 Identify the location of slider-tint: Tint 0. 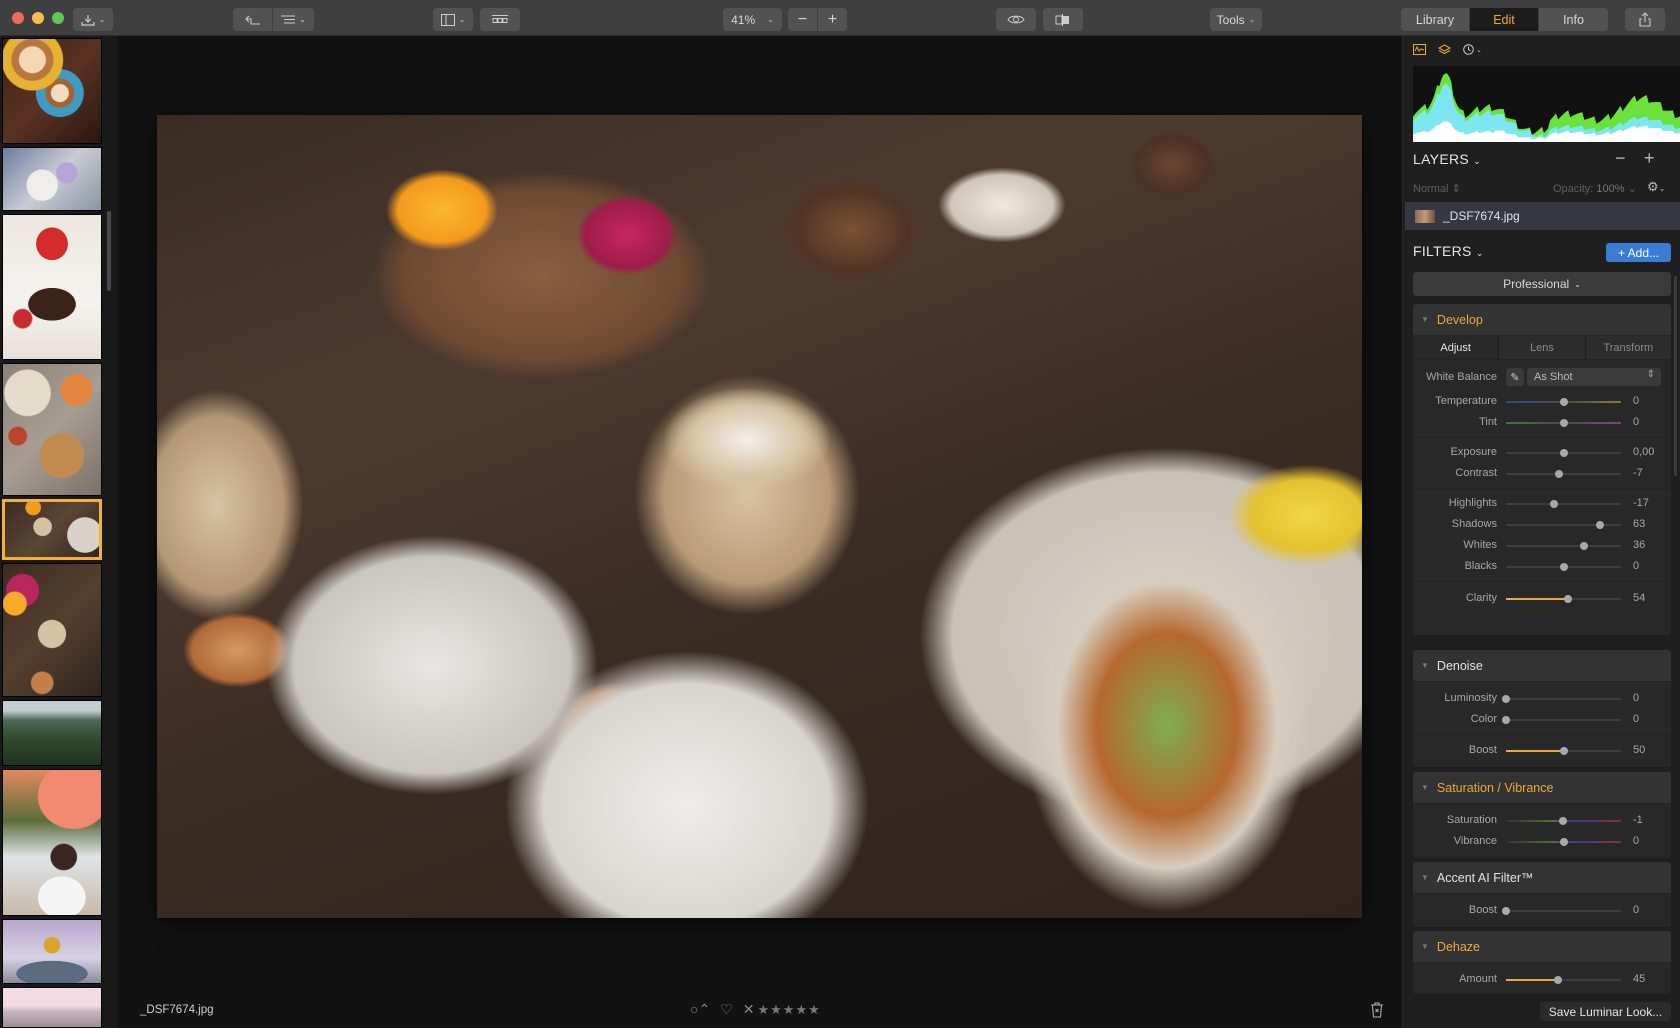
(1542, 422).